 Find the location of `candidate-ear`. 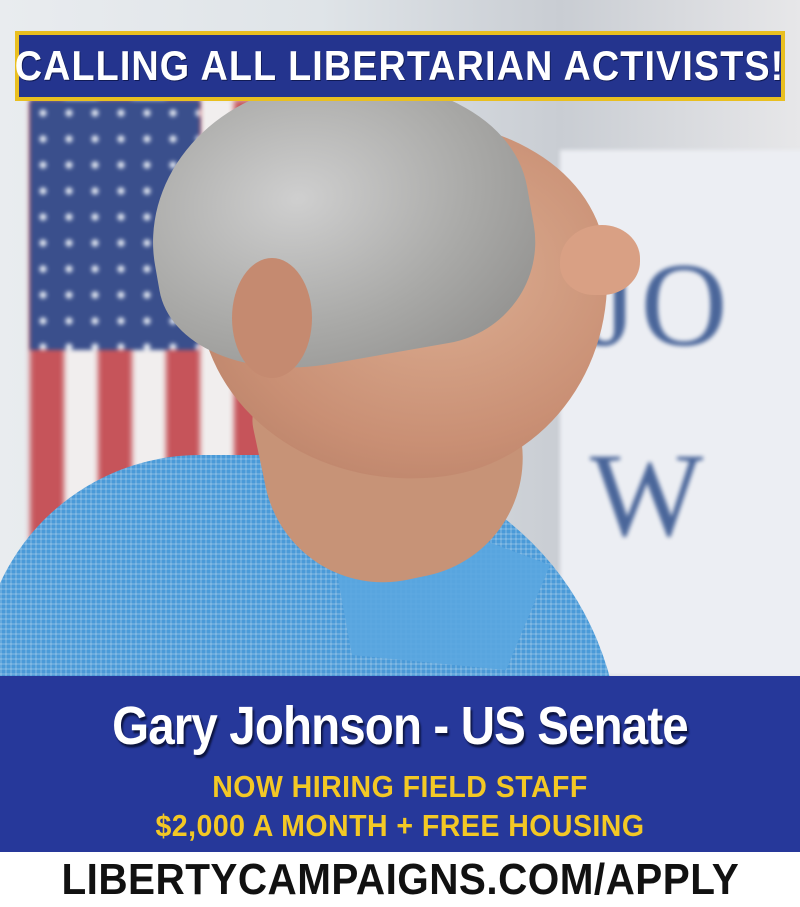

candidate-ear is located at coordinates (272, 318).